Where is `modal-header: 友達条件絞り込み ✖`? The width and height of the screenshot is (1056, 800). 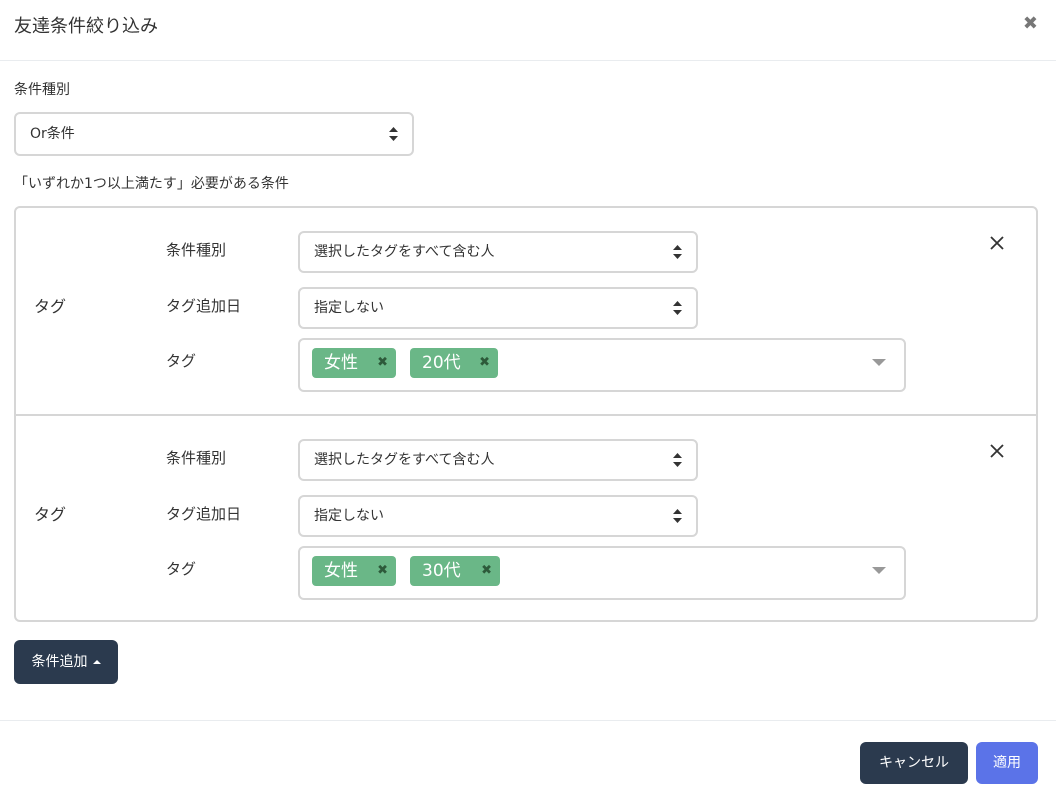
modal-header: 友達条件絞り込み ✖ is located at coordinates (528, 30).